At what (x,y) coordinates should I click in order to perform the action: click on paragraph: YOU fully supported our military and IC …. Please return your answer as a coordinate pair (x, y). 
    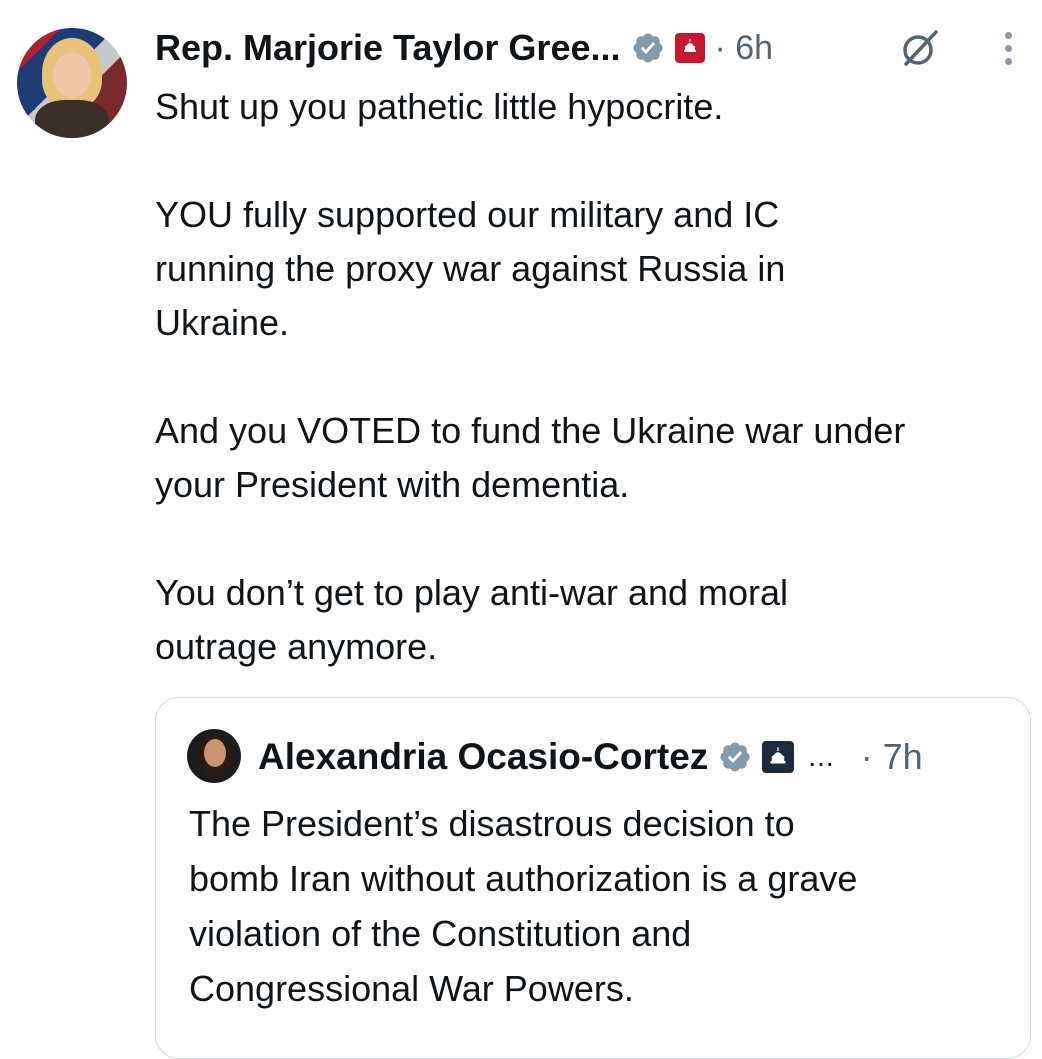
    Looking at the image, I should click on (470, 268).